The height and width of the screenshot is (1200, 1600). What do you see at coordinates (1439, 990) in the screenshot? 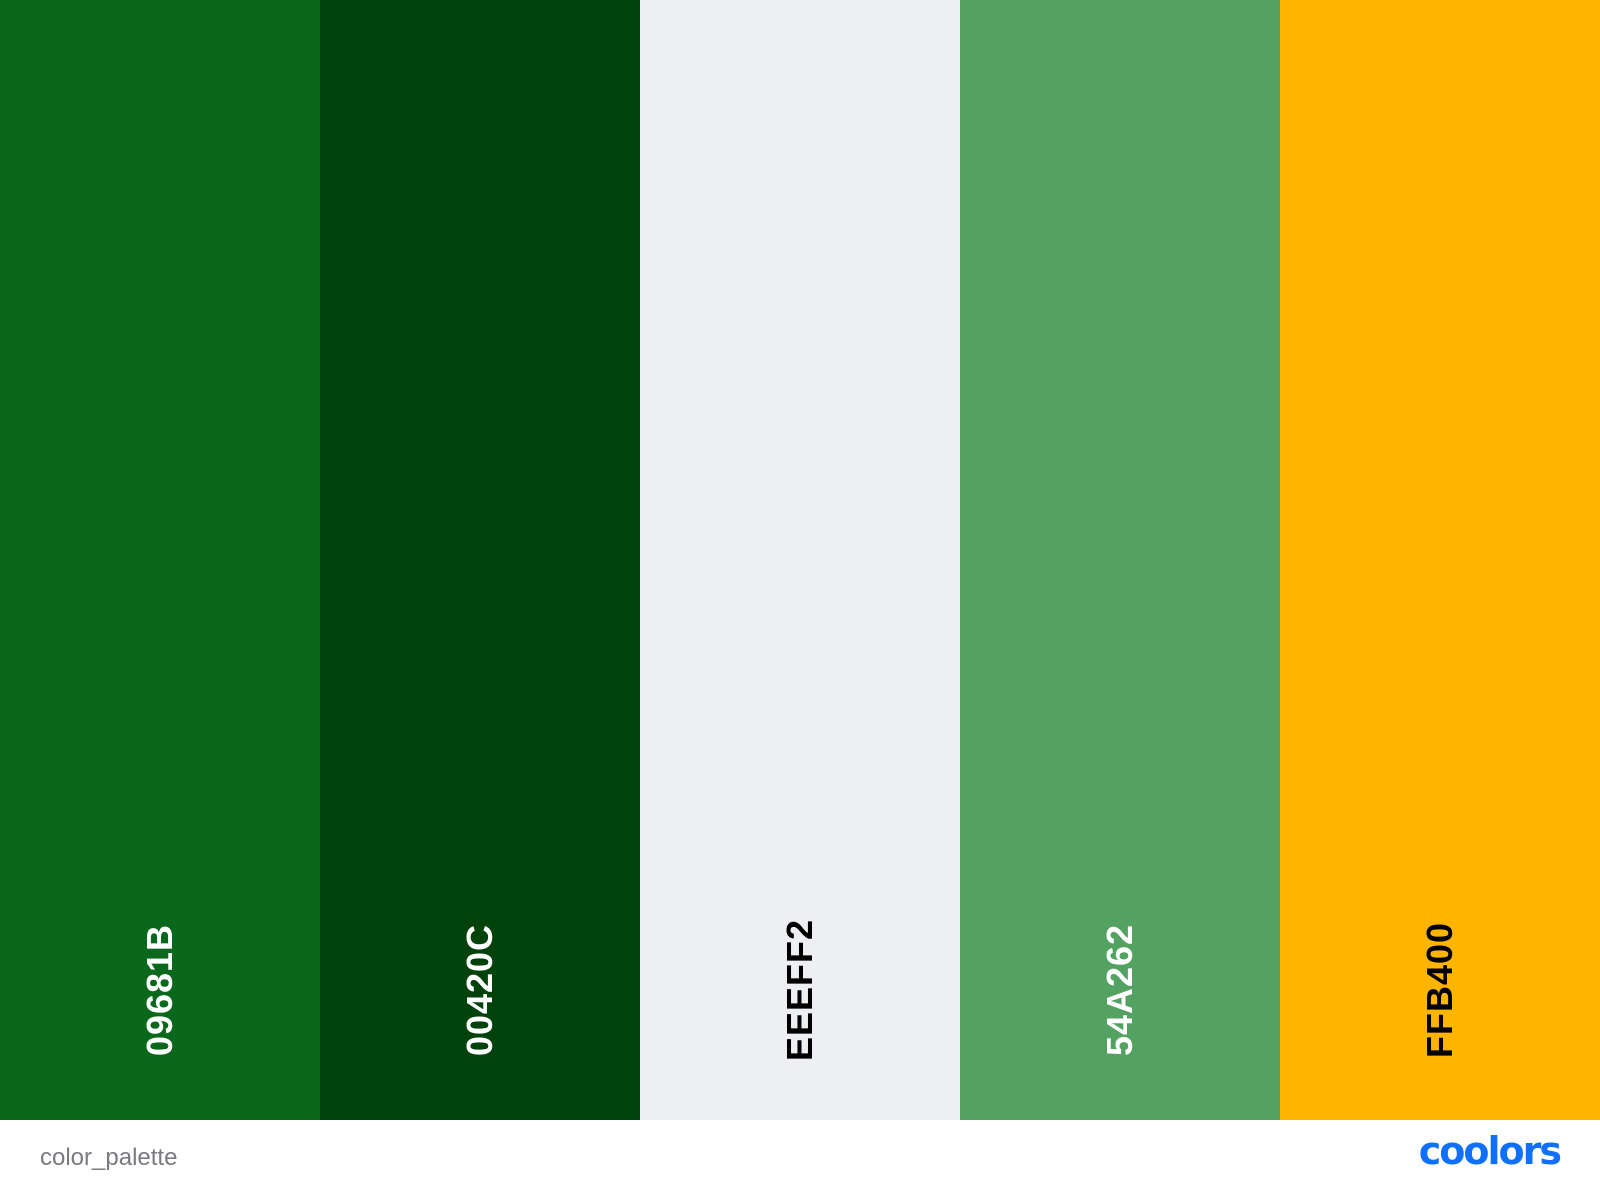
I see `swatch-hex-label: FFB400` at bounding box center [1439, 990].